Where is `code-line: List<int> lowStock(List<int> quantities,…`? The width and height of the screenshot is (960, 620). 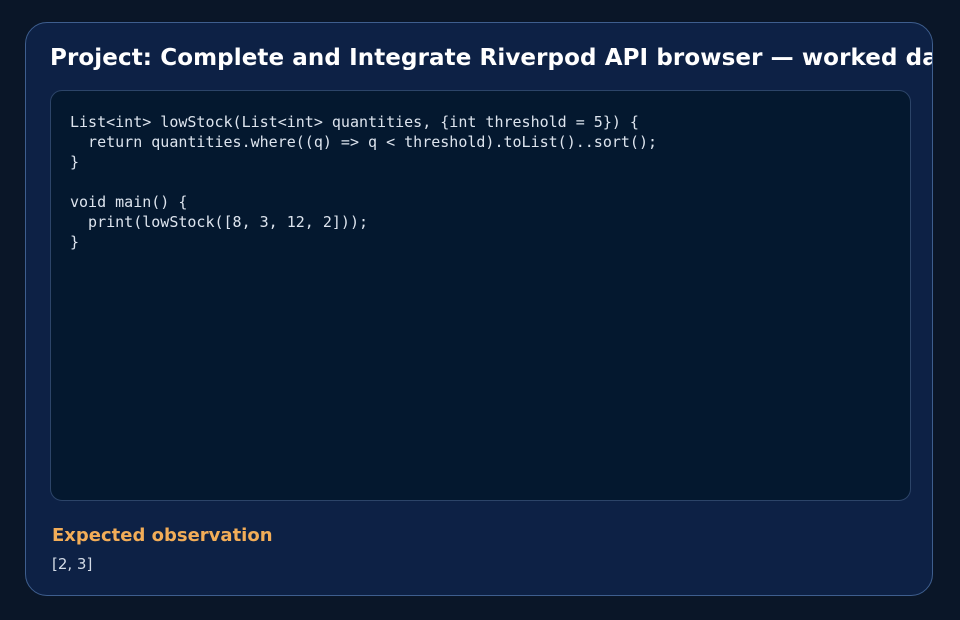
code-line: List<int> lowStock(List<int> quantities,… is located at coordinates (354, 122).